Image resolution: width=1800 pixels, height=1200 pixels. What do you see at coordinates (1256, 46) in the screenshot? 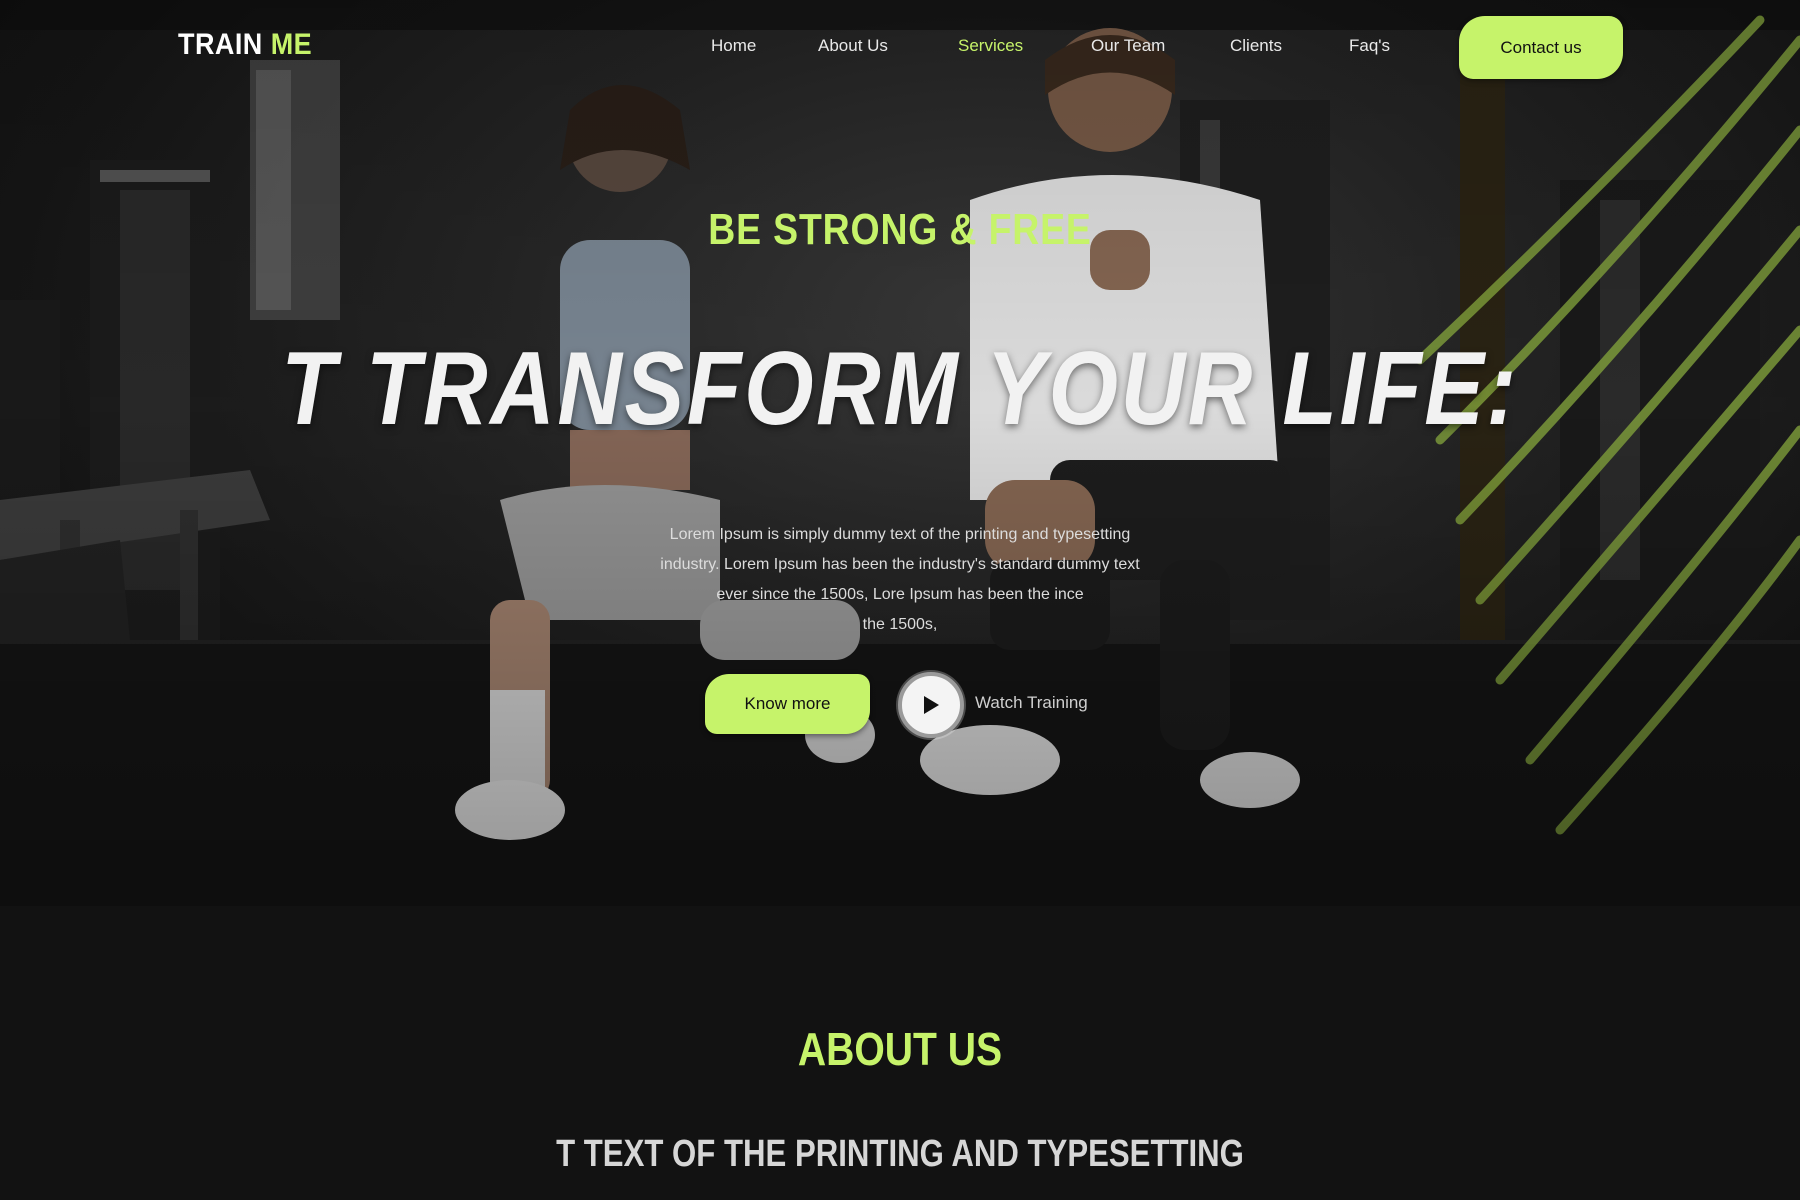
I see `nav-link-clients: Clients` at bounding box center [1256, 46].